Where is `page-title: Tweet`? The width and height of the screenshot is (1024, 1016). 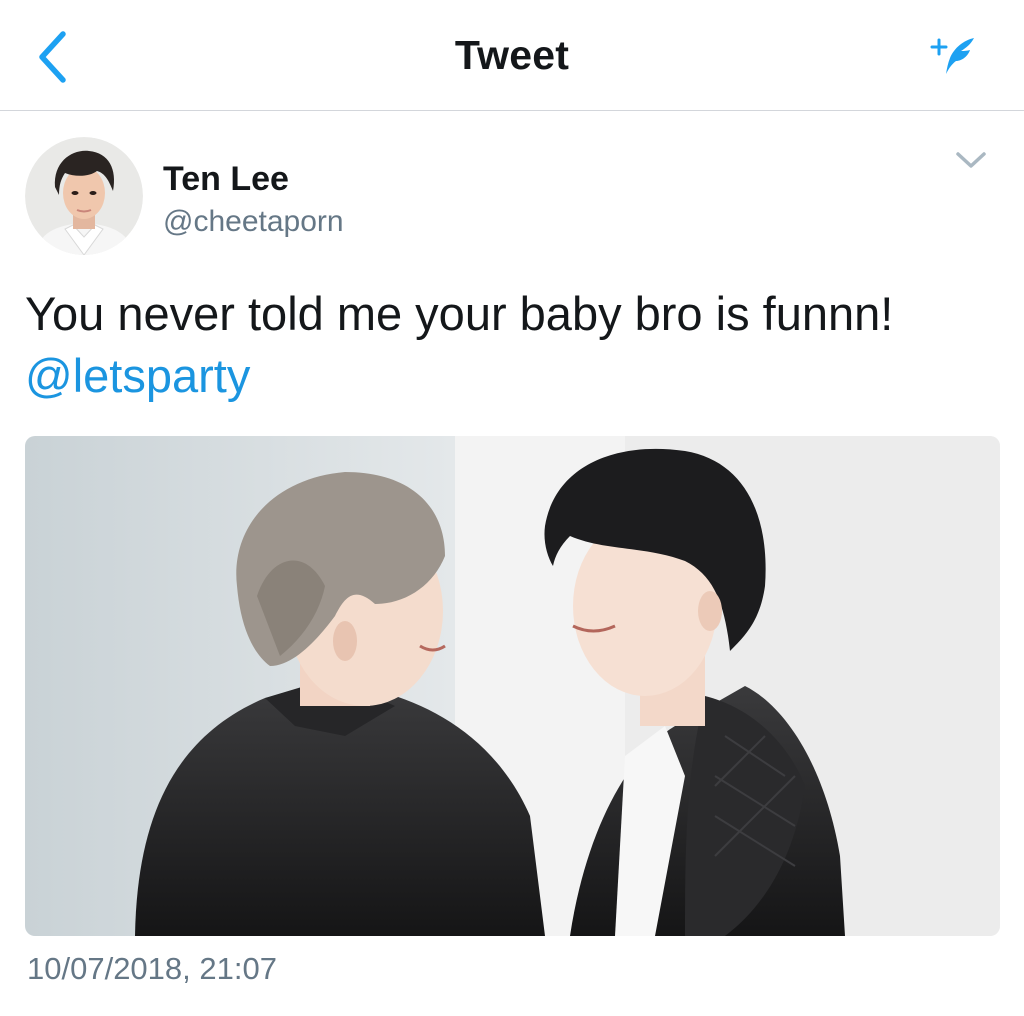
page-title: Tweet is located at coordinates (512, 55).